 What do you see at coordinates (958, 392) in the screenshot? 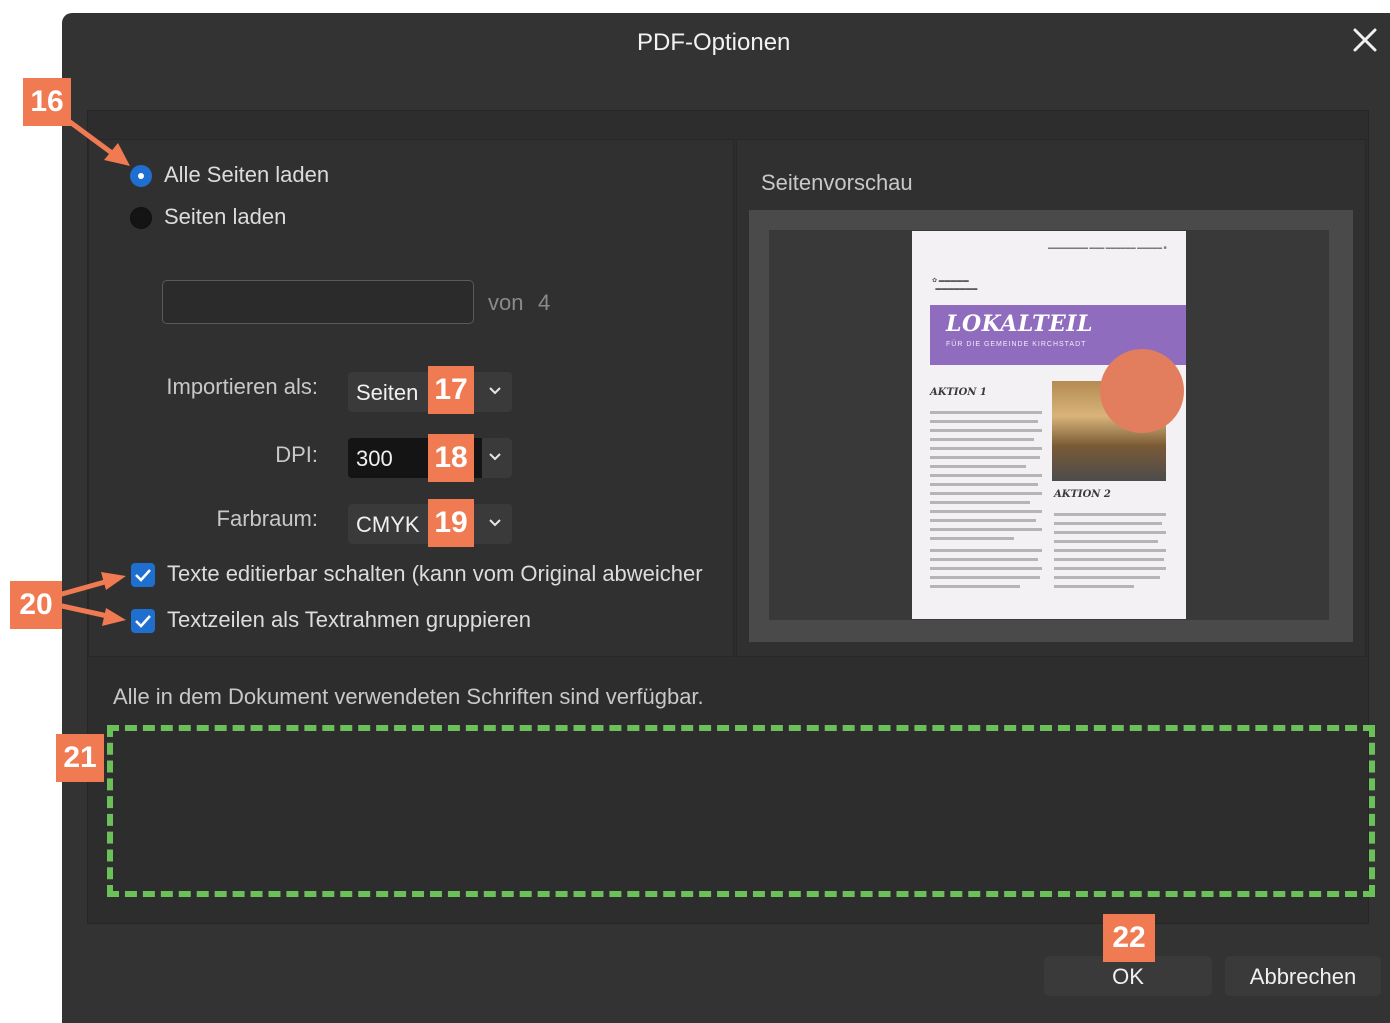
I see `thumbnail-heading-1: AKTION 1` at bounding box center [958, 392].